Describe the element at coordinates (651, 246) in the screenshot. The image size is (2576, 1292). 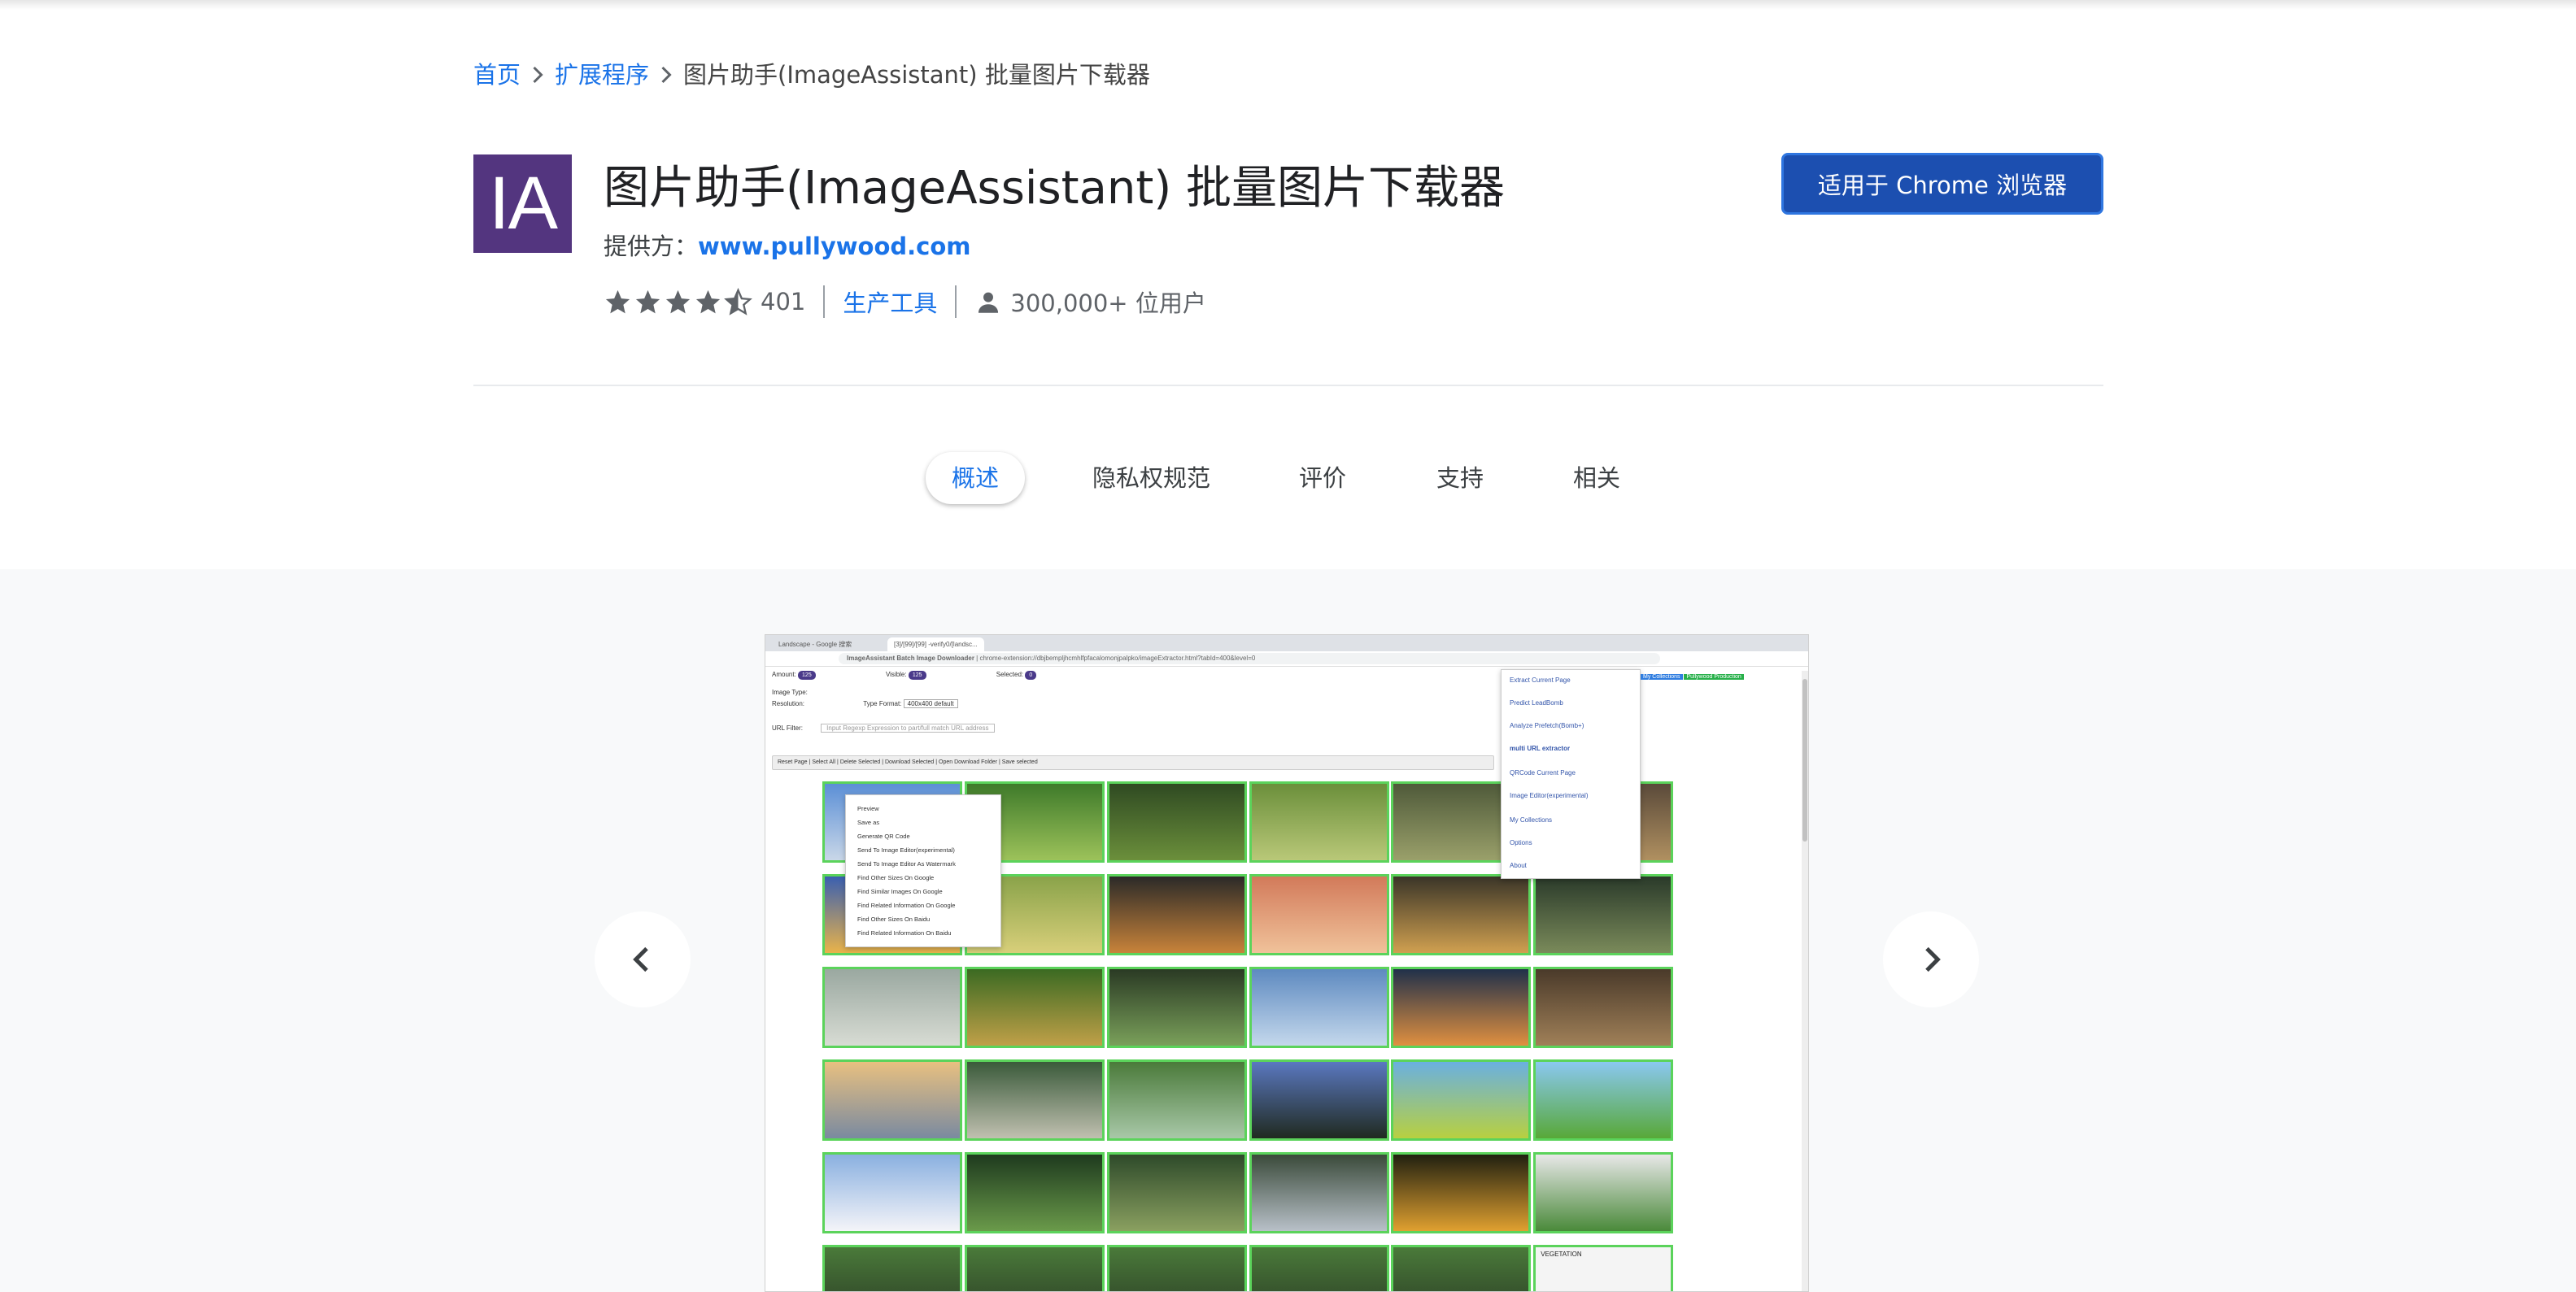
I see `provider-label: 提供方：` at that location.